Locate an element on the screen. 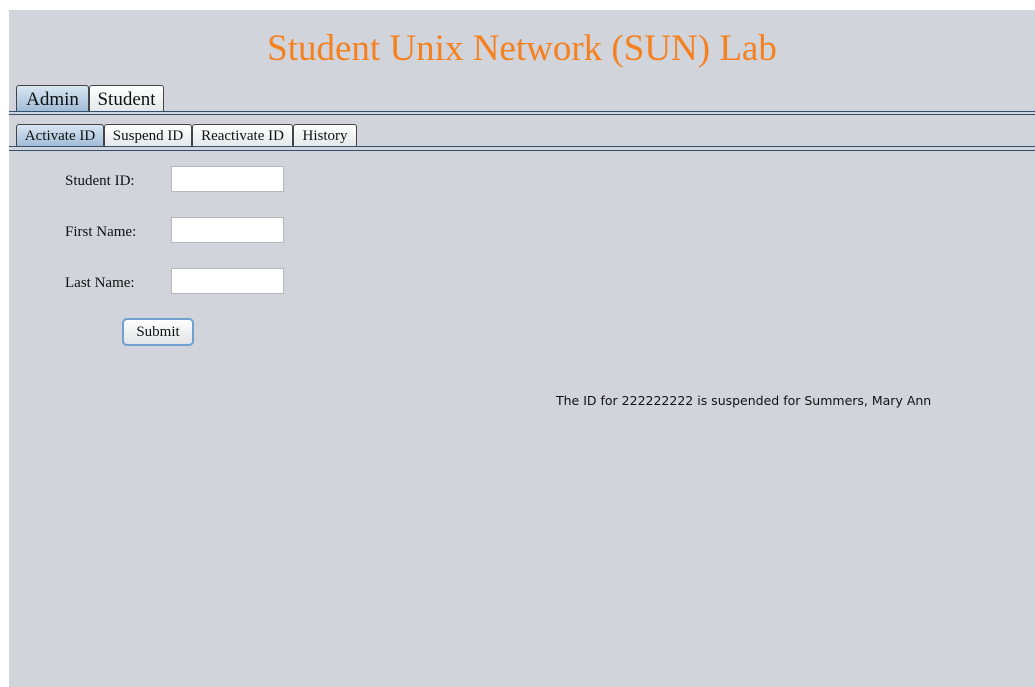  last-name-input is located at coordinates (227, 281).